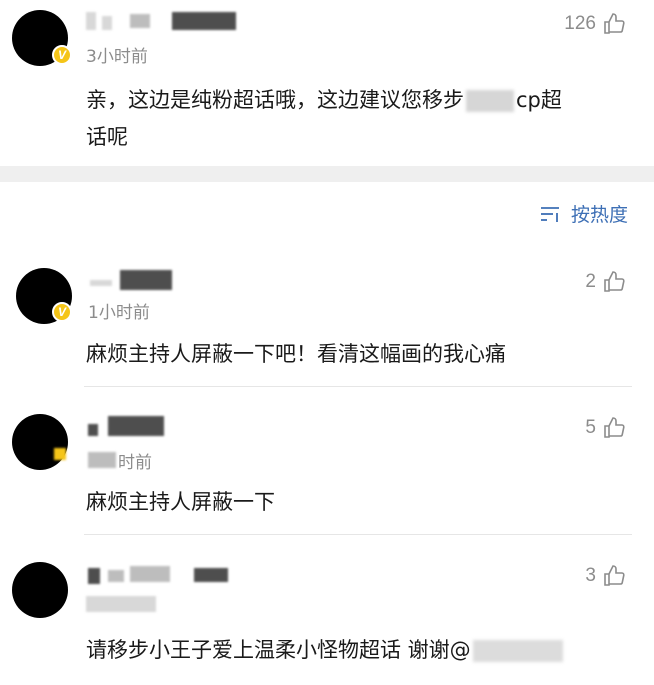 This screenshot has height=685, width=654. Describe the element at coordinates (599, 215) in the screenshot. I see `sort-label: 按热度` at that location.